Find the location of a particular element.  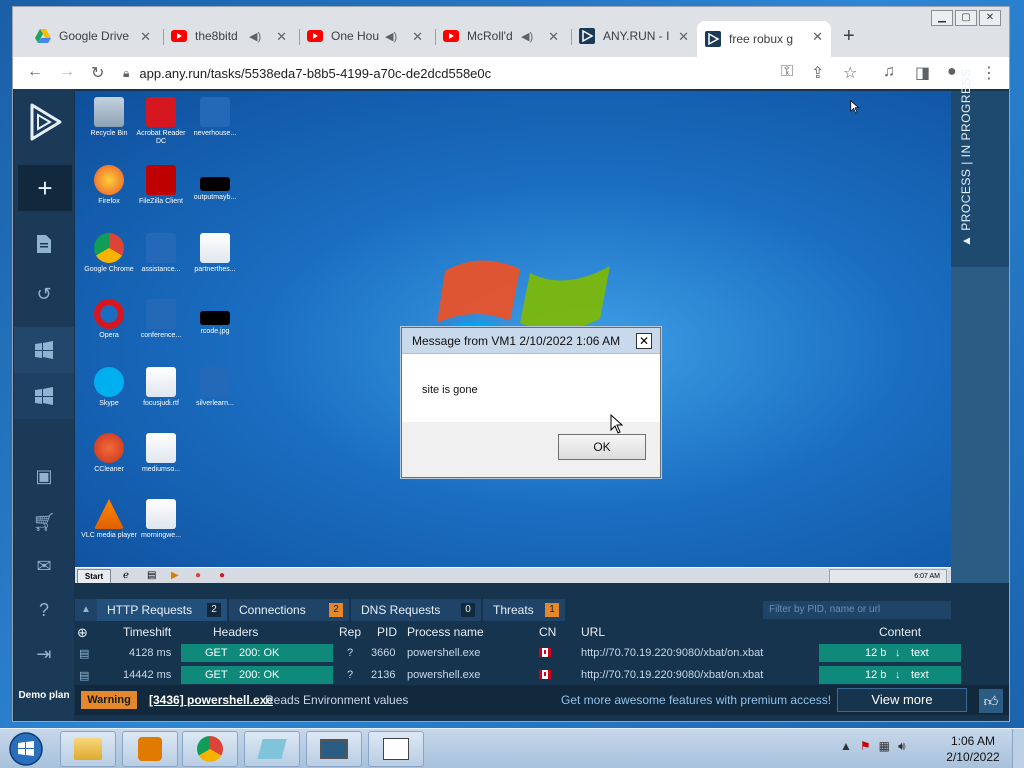

shield-icon: ● is located at coordinates (222, 575).